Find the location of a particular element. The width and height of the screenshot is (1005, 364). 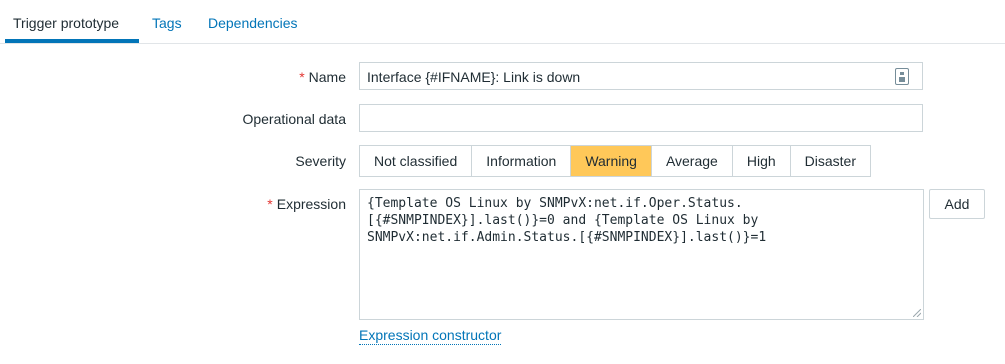

macro-icon is located at coordinates (902, 76).